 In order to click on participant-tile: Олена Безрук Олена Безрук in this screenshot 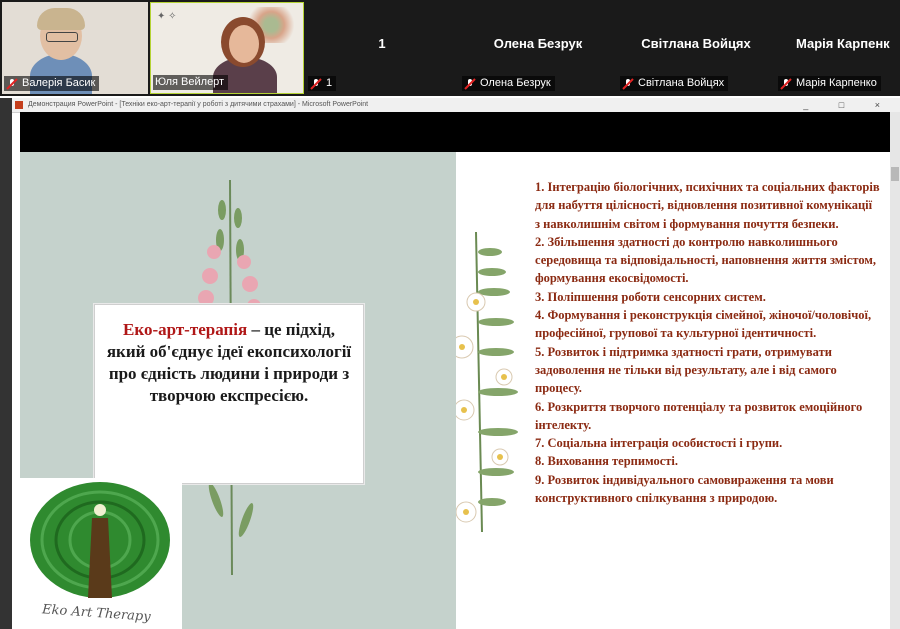, I will do `click(538, 48)`.